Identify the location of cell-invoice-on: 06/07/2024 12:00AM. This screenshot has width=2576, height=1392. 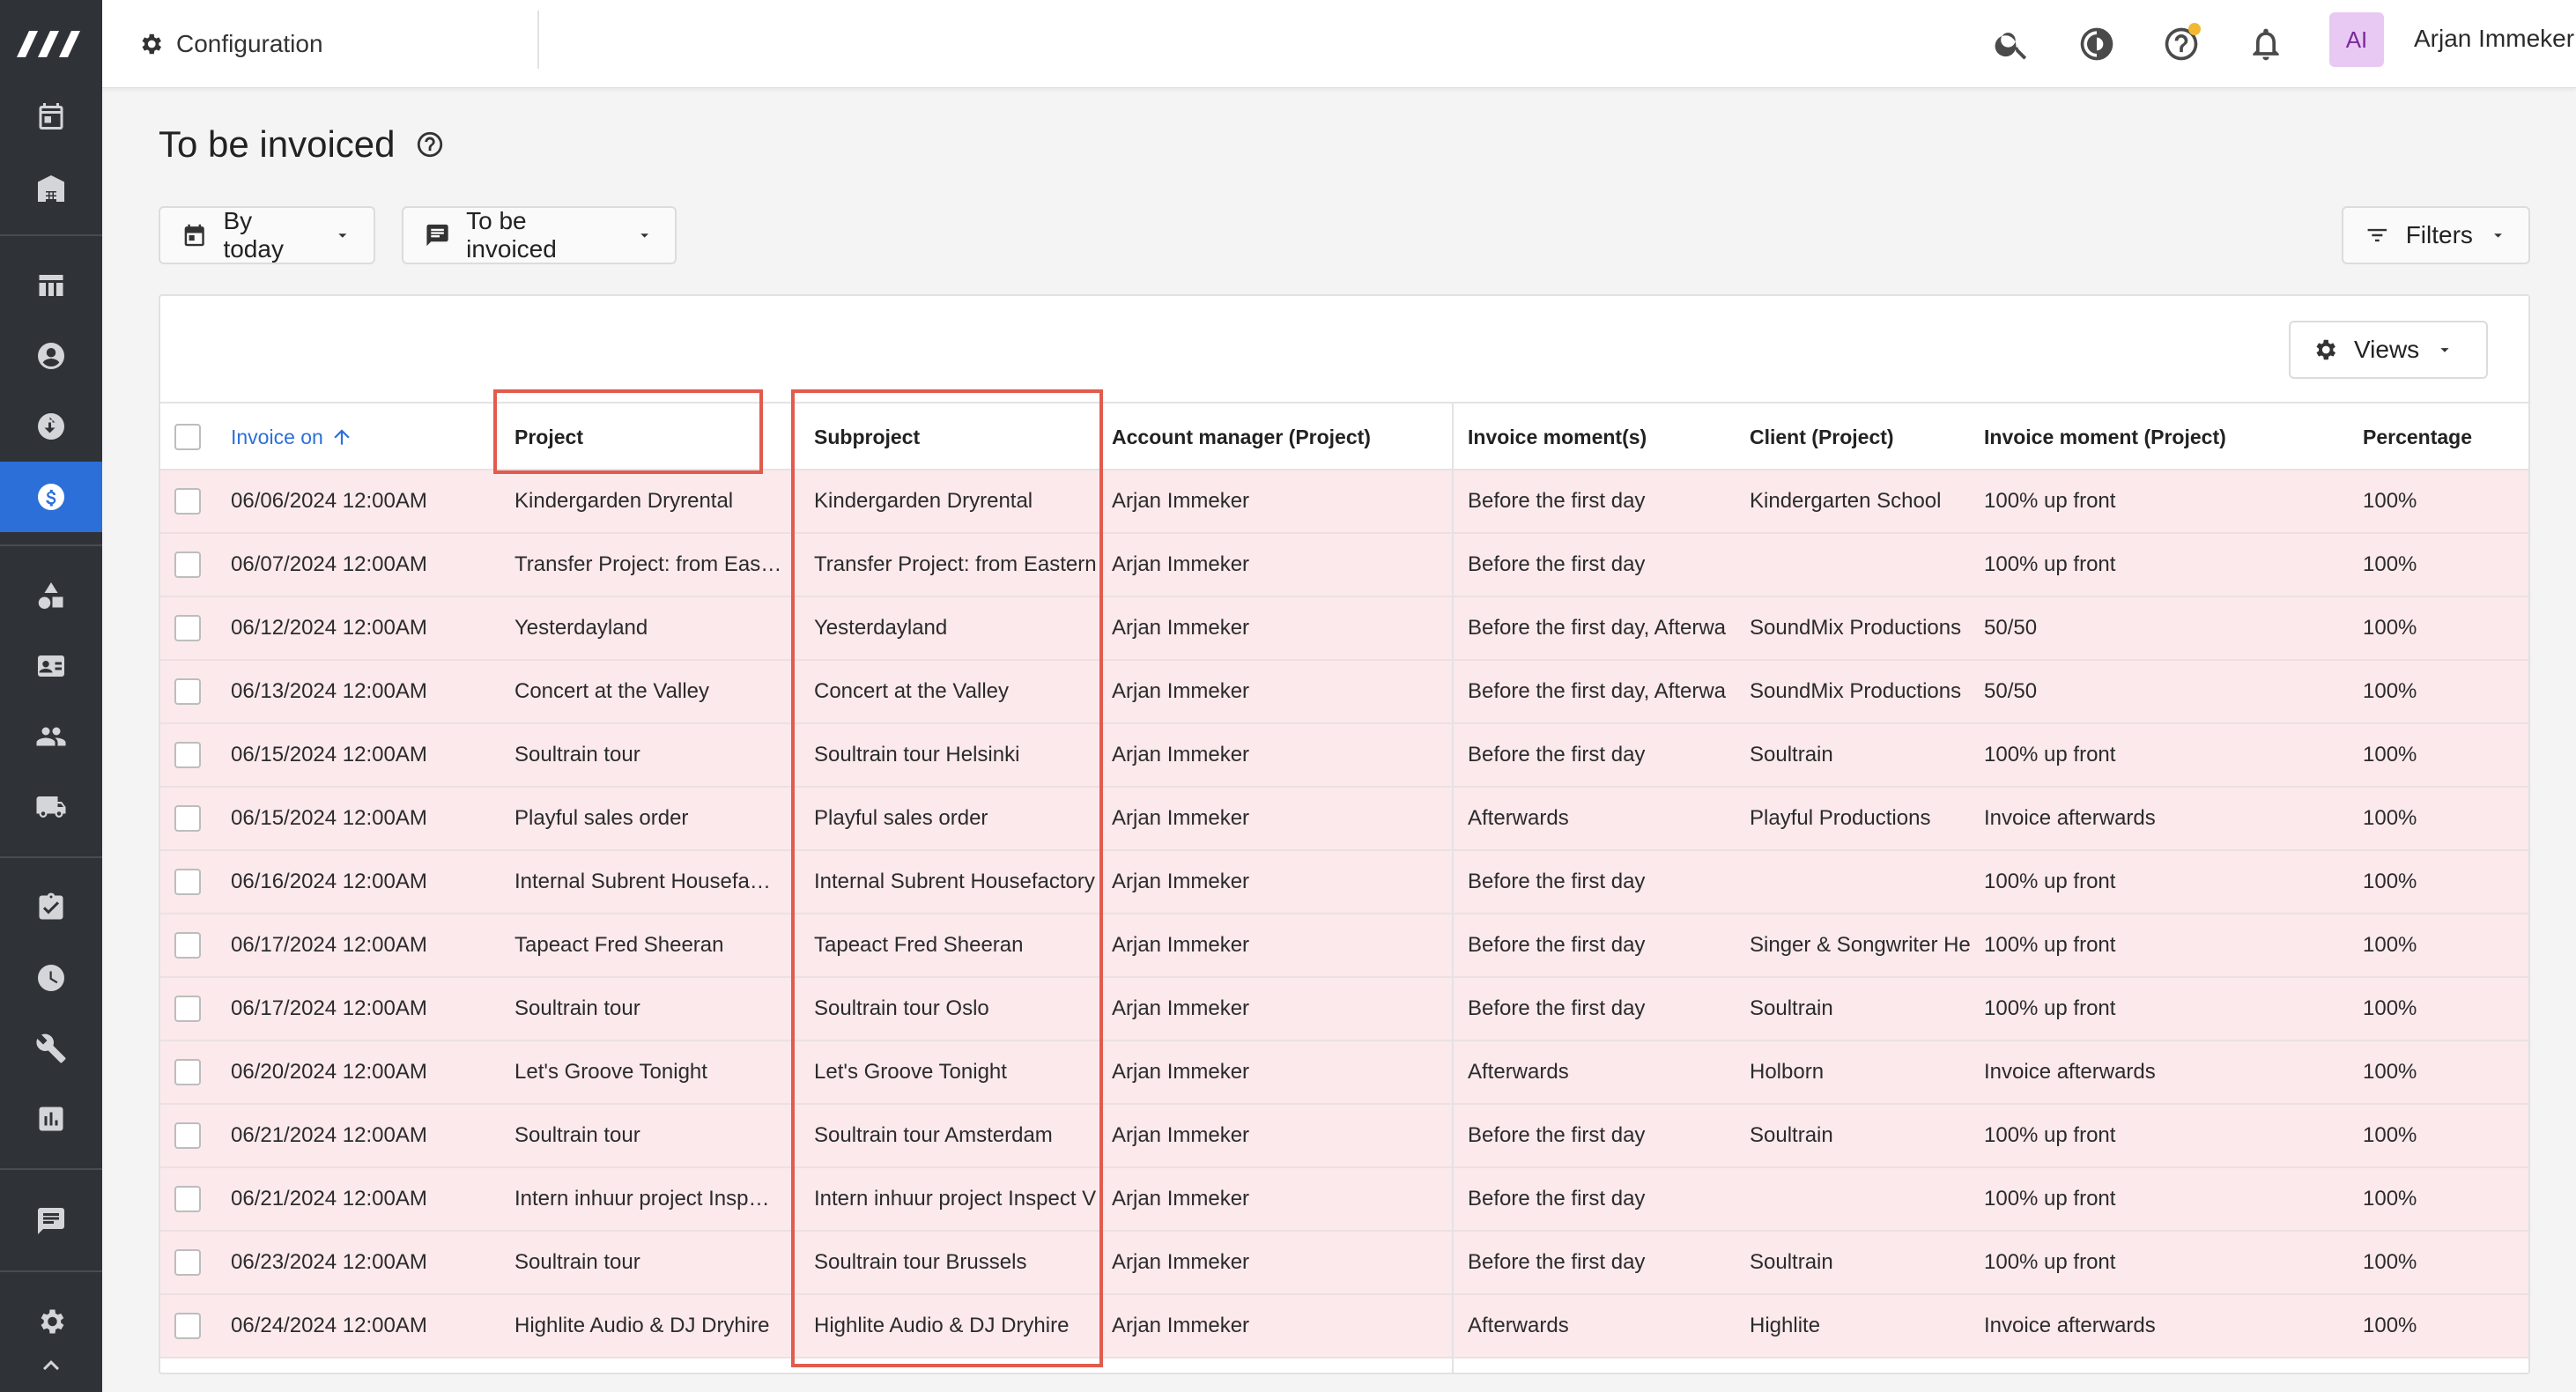
(329, 564).